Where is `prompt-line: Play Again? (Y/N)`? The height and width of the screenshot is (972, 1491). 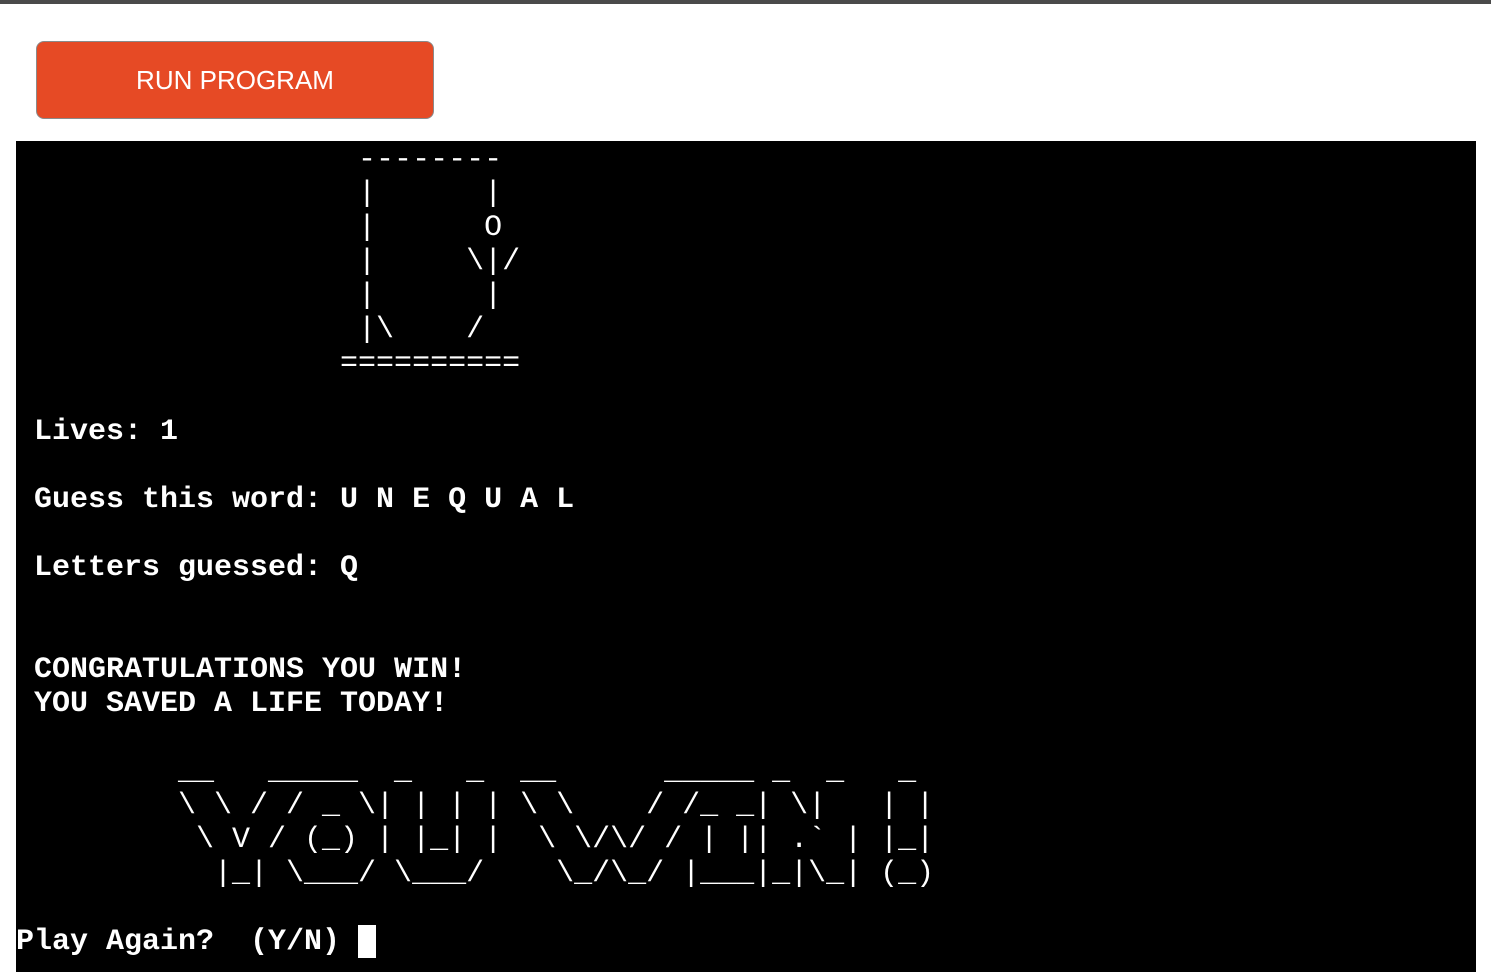 prompt-line: Play Again? (Y/N) is located at coordinates (475, 942).